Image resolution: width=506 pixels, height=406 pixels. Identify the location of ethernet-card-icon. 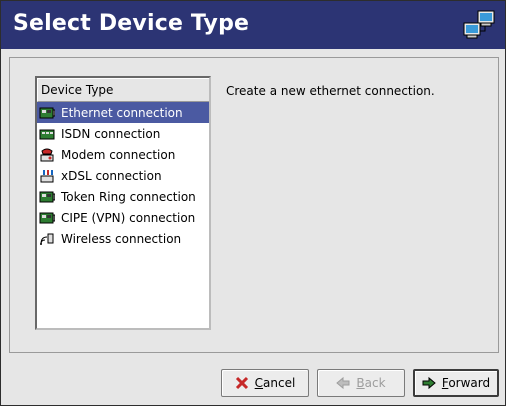
(47, 112).